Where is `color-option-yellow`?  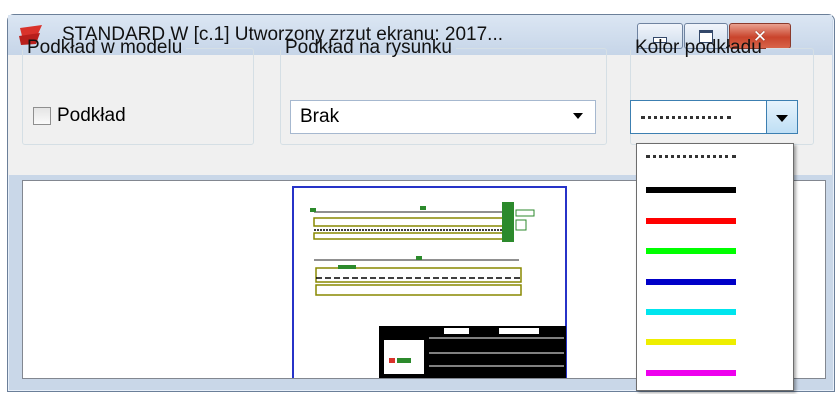
color-option-yellow is located at coordinates (715, 341).